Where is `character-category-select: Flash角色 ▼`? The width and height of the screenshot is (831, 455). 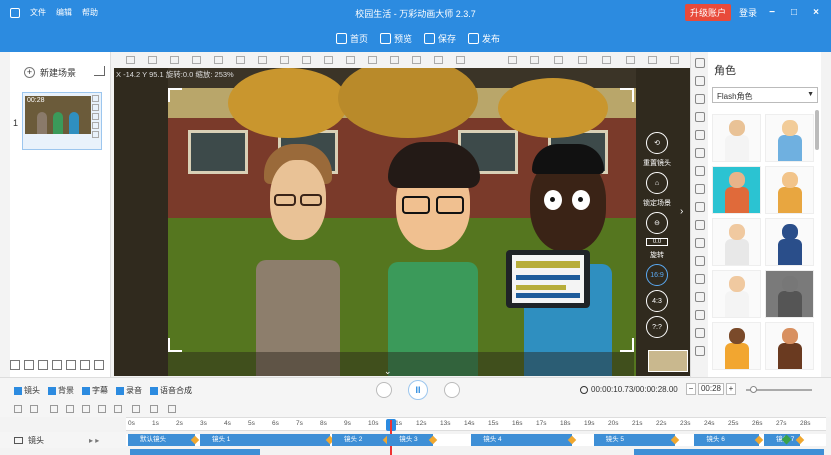
character-category-select: Flash角色 ▼ is located at coordinates (765, 95).